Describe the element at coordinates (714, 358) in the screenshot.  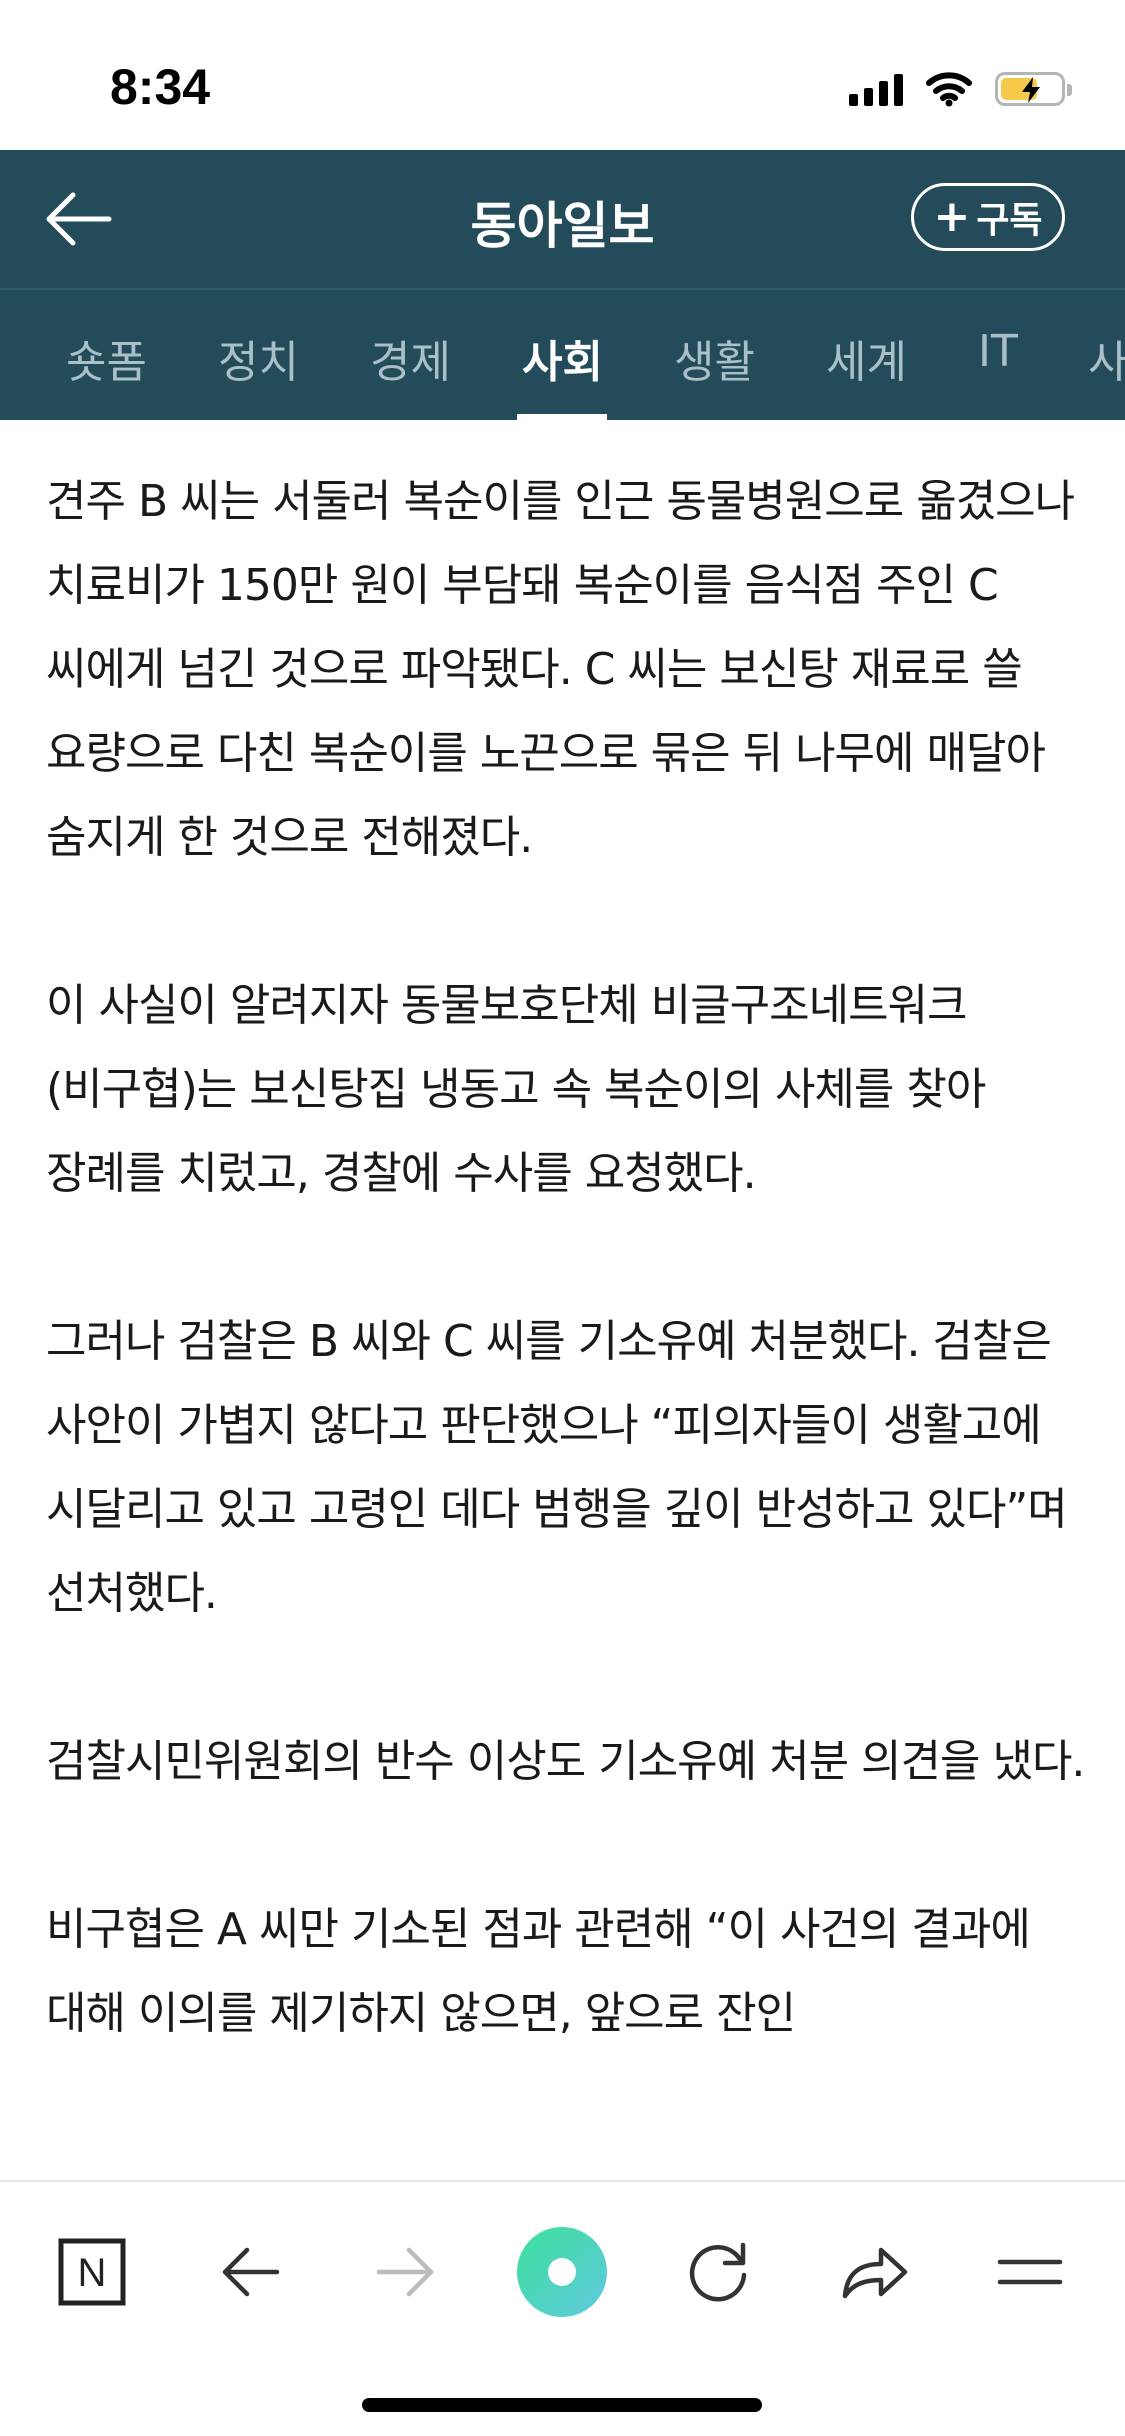
I see `tab-life: 생활` at that location.